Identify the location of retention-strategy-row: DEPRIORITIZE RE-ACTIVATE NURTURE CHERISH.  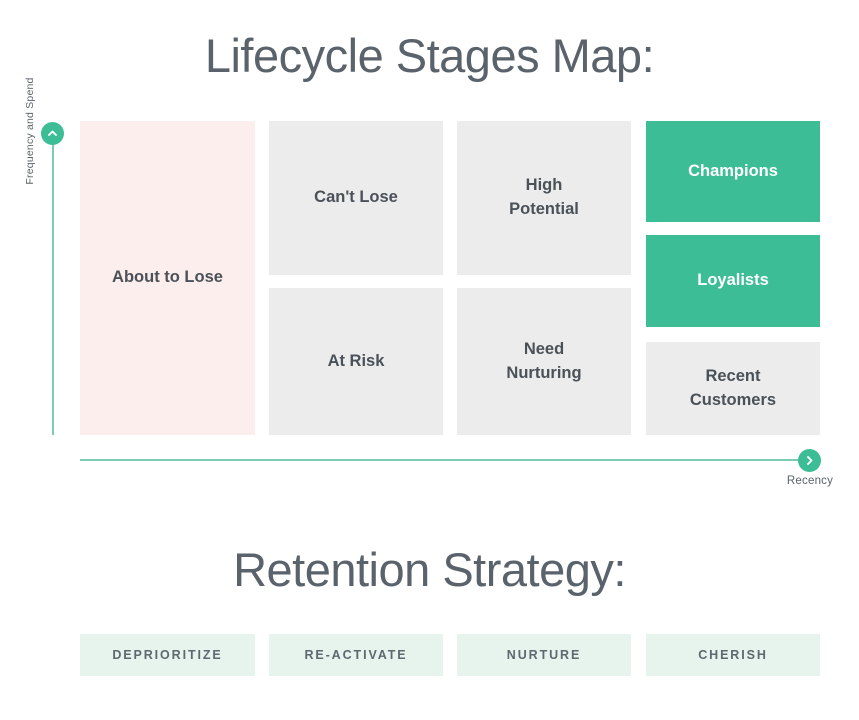
(429, 656).